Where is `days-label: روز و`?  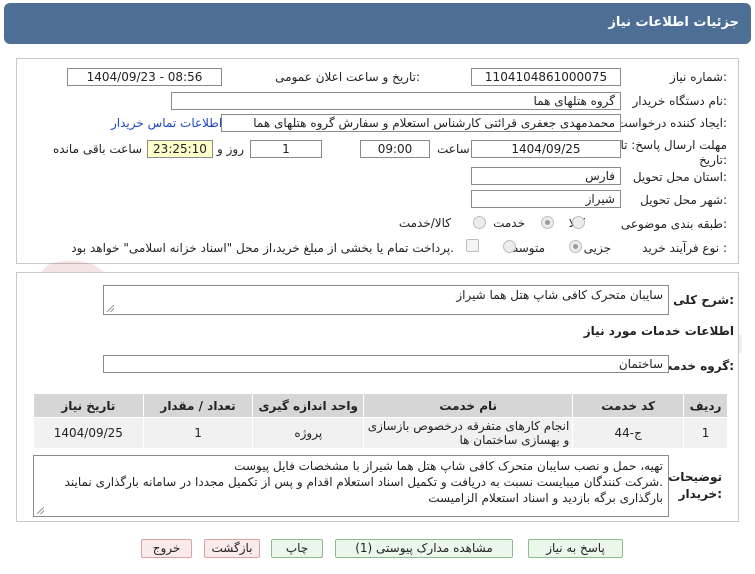
days-label: روز و is located at coordinates (230, 149).